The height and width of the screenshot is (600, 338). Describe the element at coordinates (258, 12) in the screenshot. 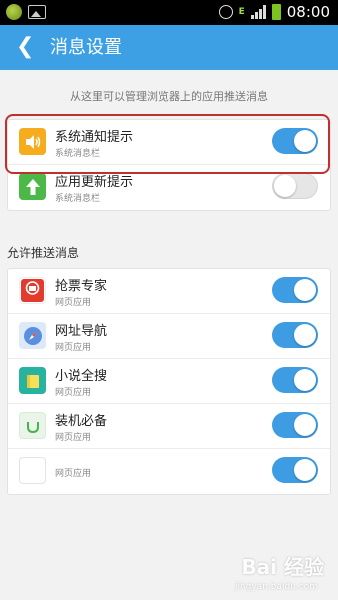

I see `signal-icon` at that location.